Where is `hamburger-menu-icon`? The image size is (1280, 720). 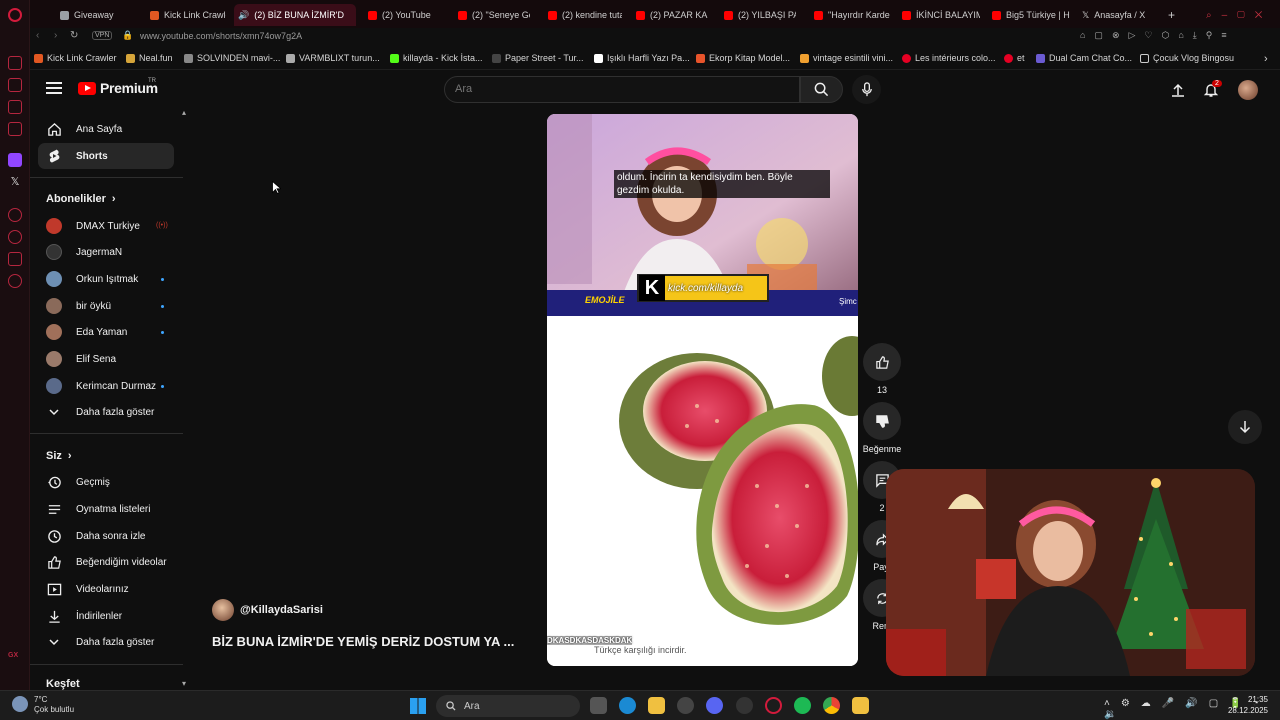 hamburger-menu-icon is located at coordinates (54, 89).